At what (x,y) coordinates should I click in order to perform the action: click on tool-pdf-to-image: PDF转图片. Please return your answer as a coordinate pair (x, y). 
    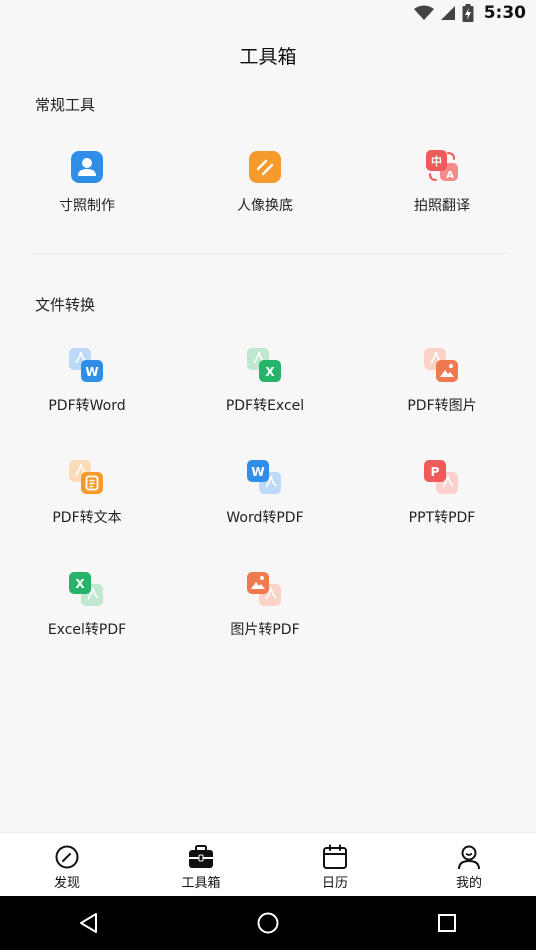
    Looking at the image, I should click on (442, 392).